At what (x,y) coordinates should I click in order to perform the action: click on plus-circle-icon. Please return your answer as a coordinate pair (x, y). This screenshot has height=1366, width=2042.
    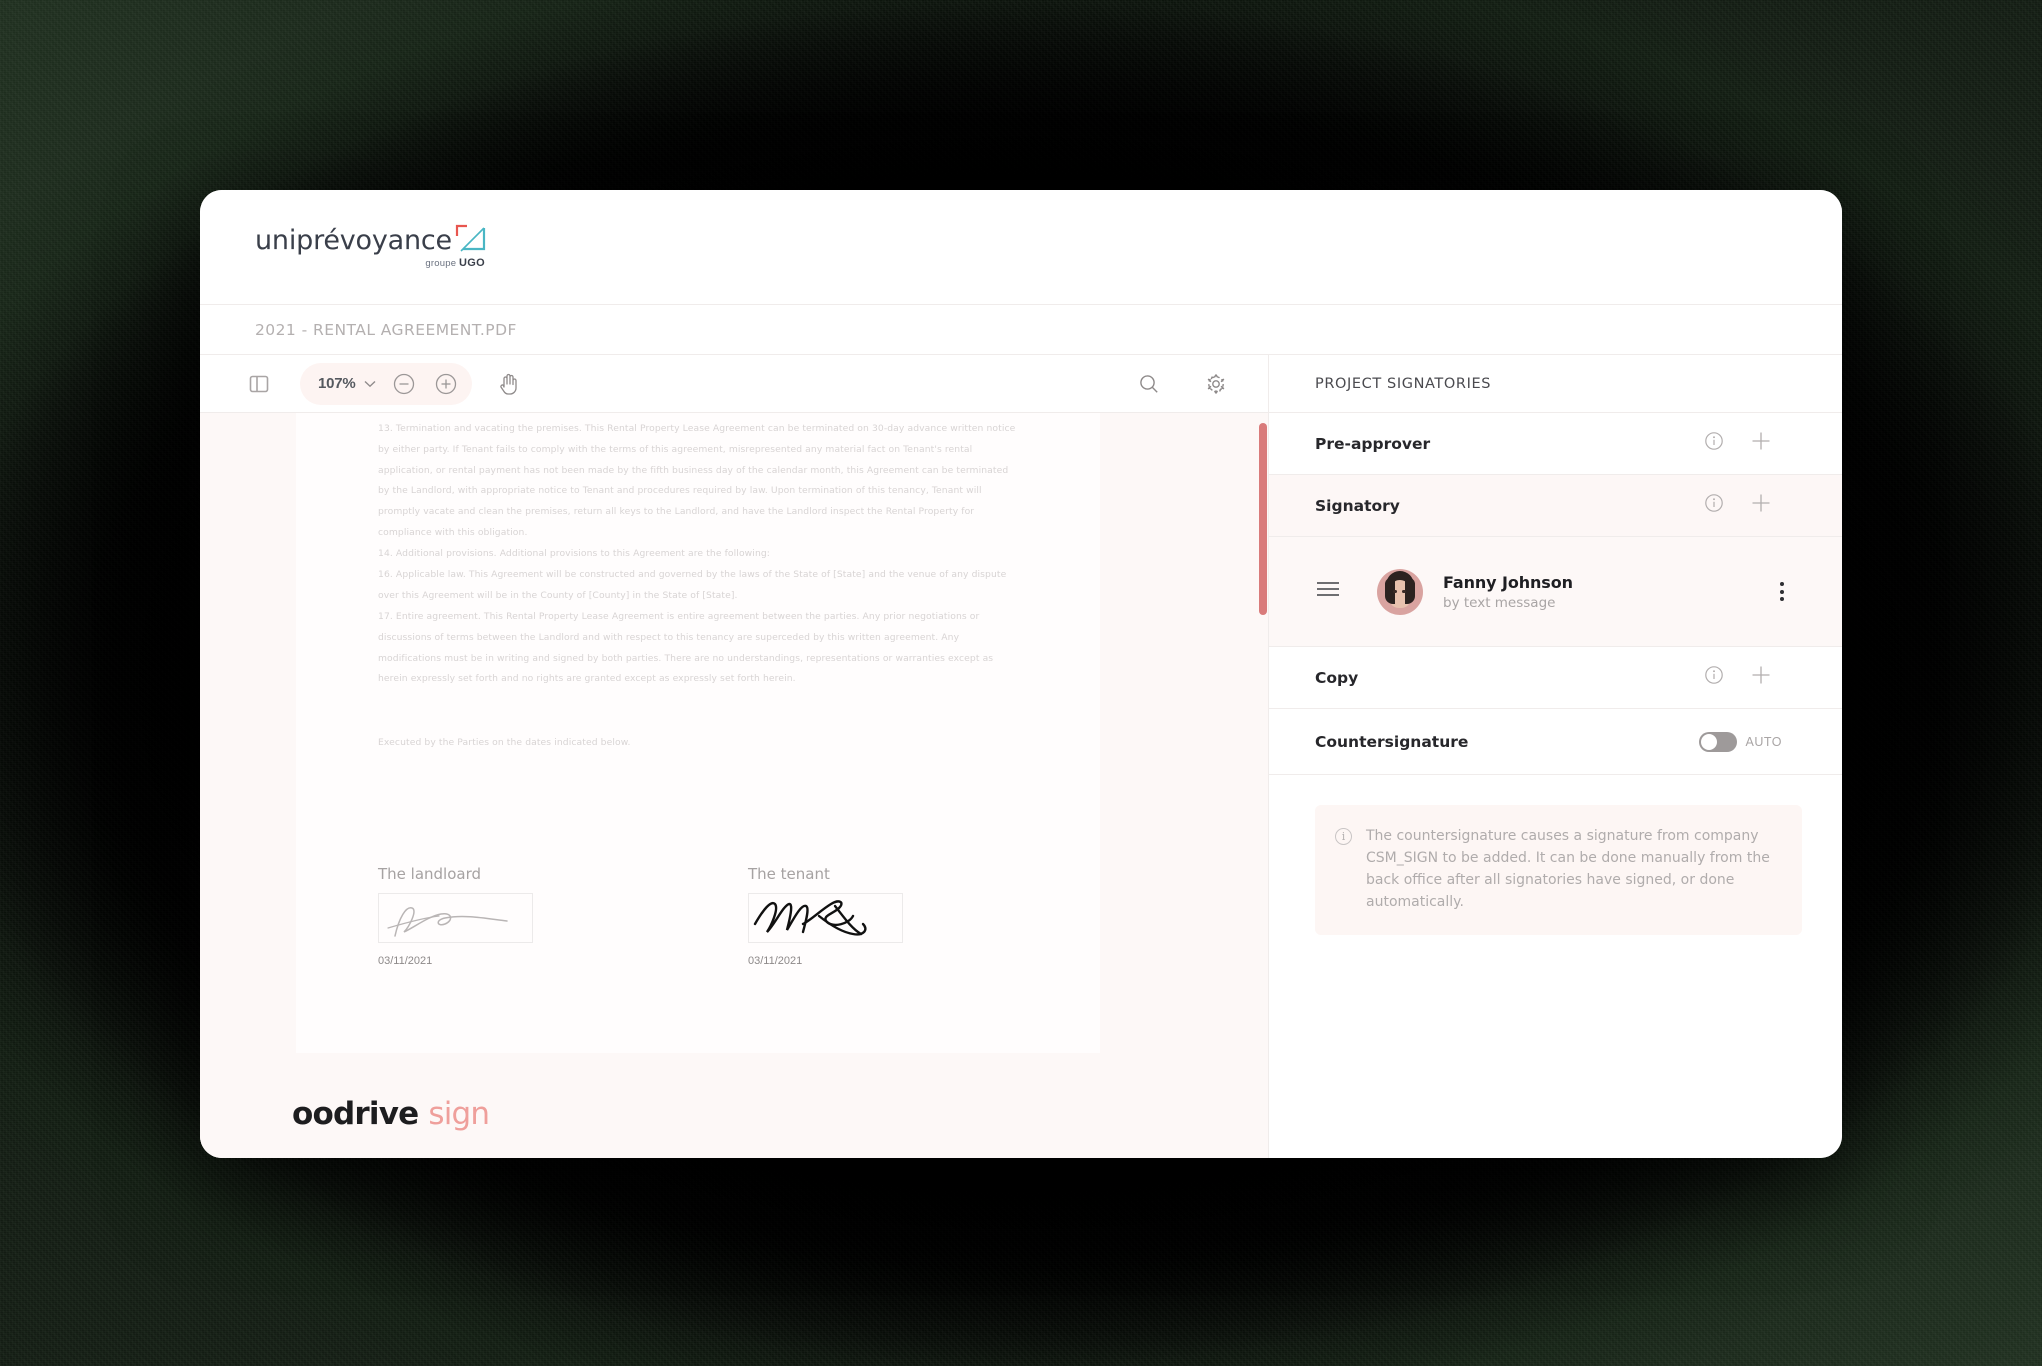
    Looking at the image, I should click on (446, 384).